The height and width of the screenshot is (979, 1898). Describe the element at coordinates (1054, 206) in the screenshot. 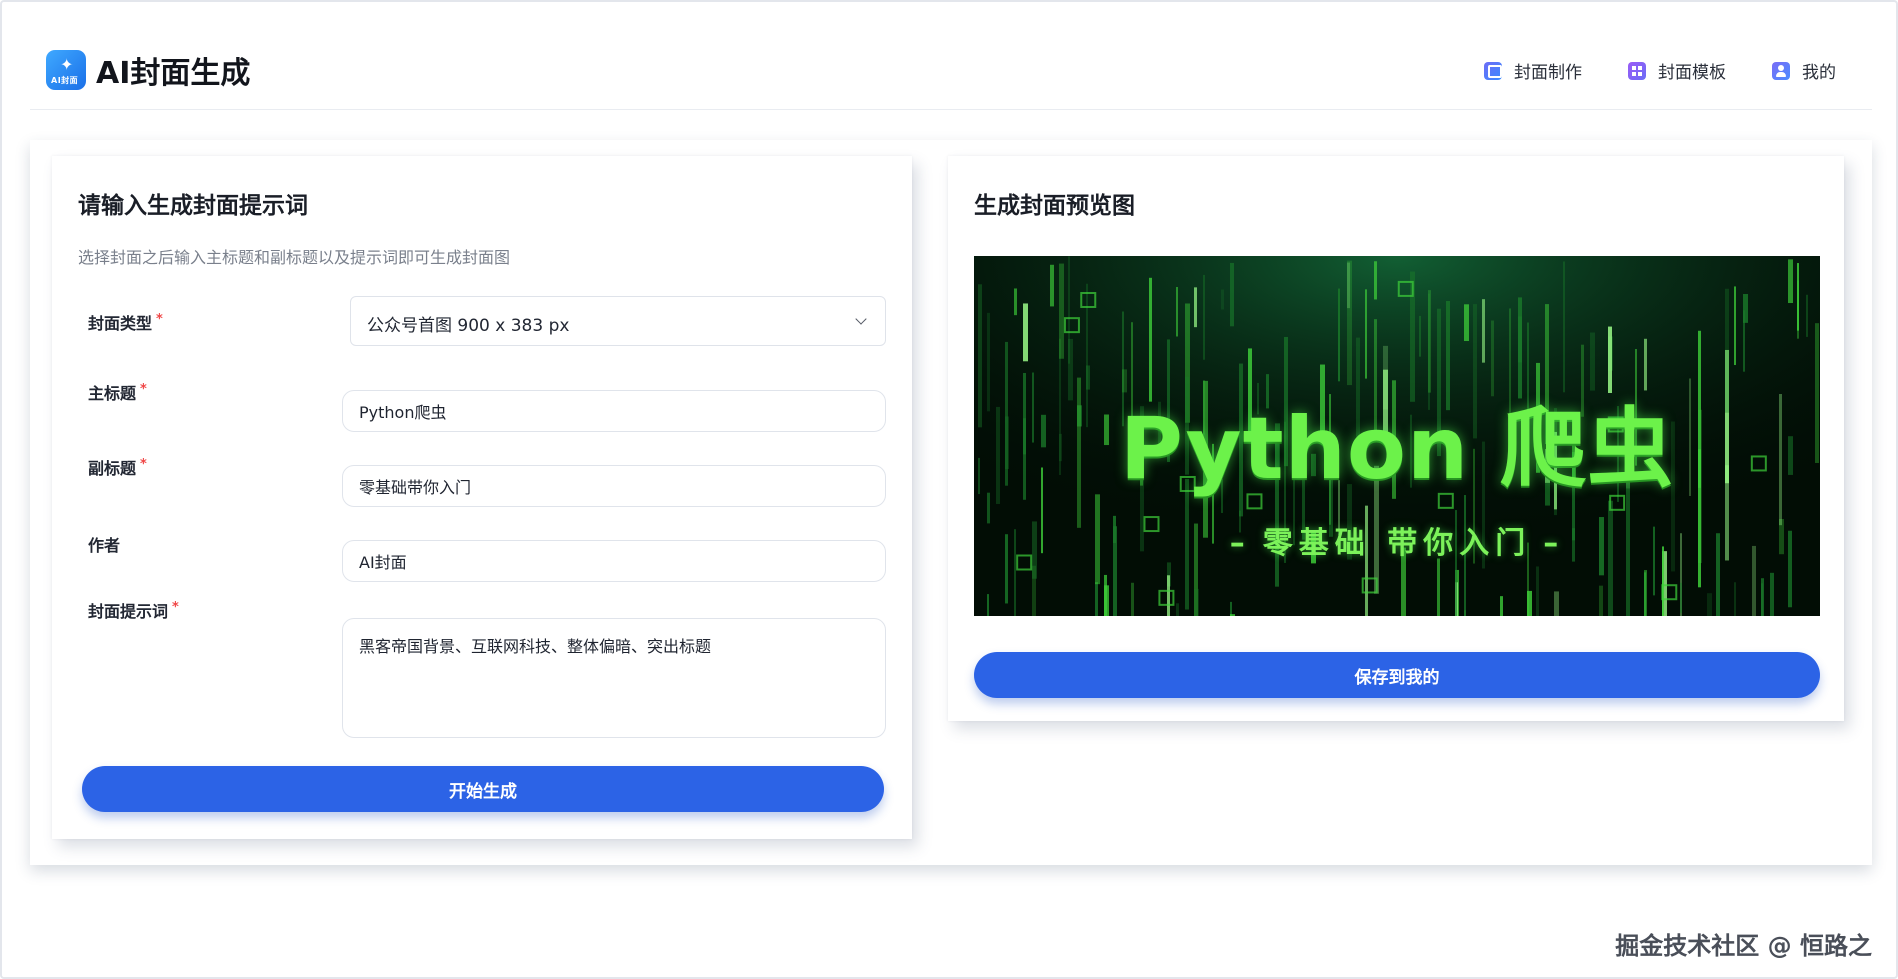

I see `preview-title: 生成封面预览图` at that location.